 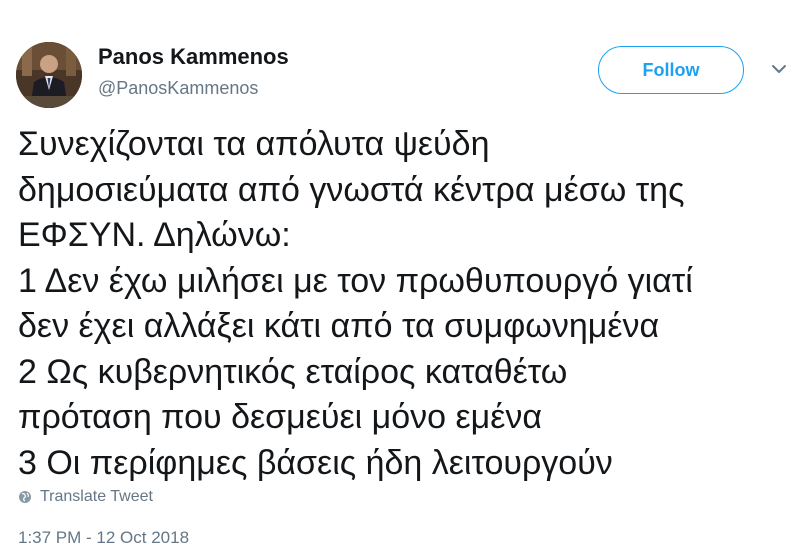 What do you see at coordinates (193, 57) in the screenshot?
I see `author-name: Panos Kammenos` at bounding box center [193, 57].